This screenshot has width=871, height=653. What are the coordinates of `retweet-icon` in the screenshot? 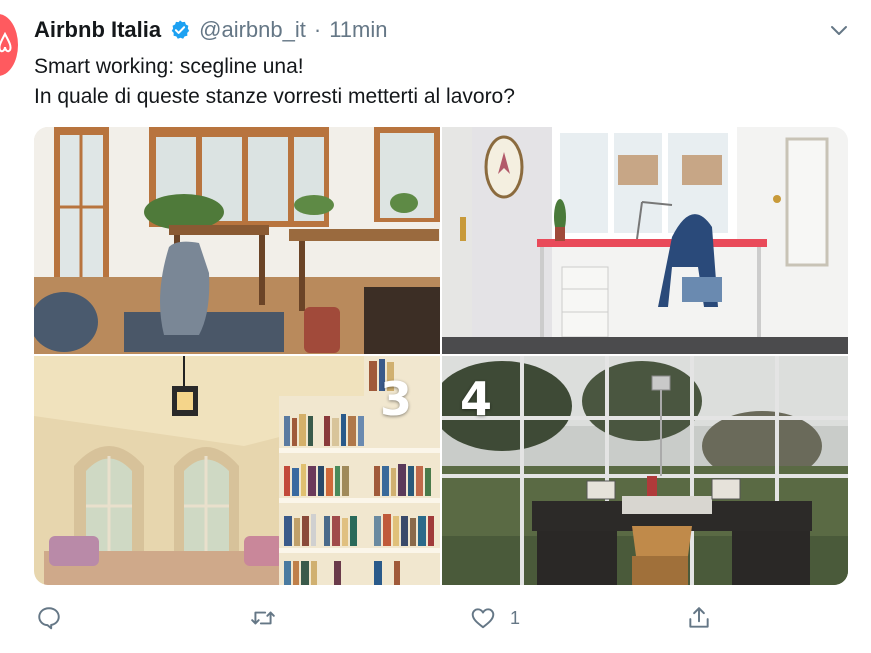 It's located at (263, 618).